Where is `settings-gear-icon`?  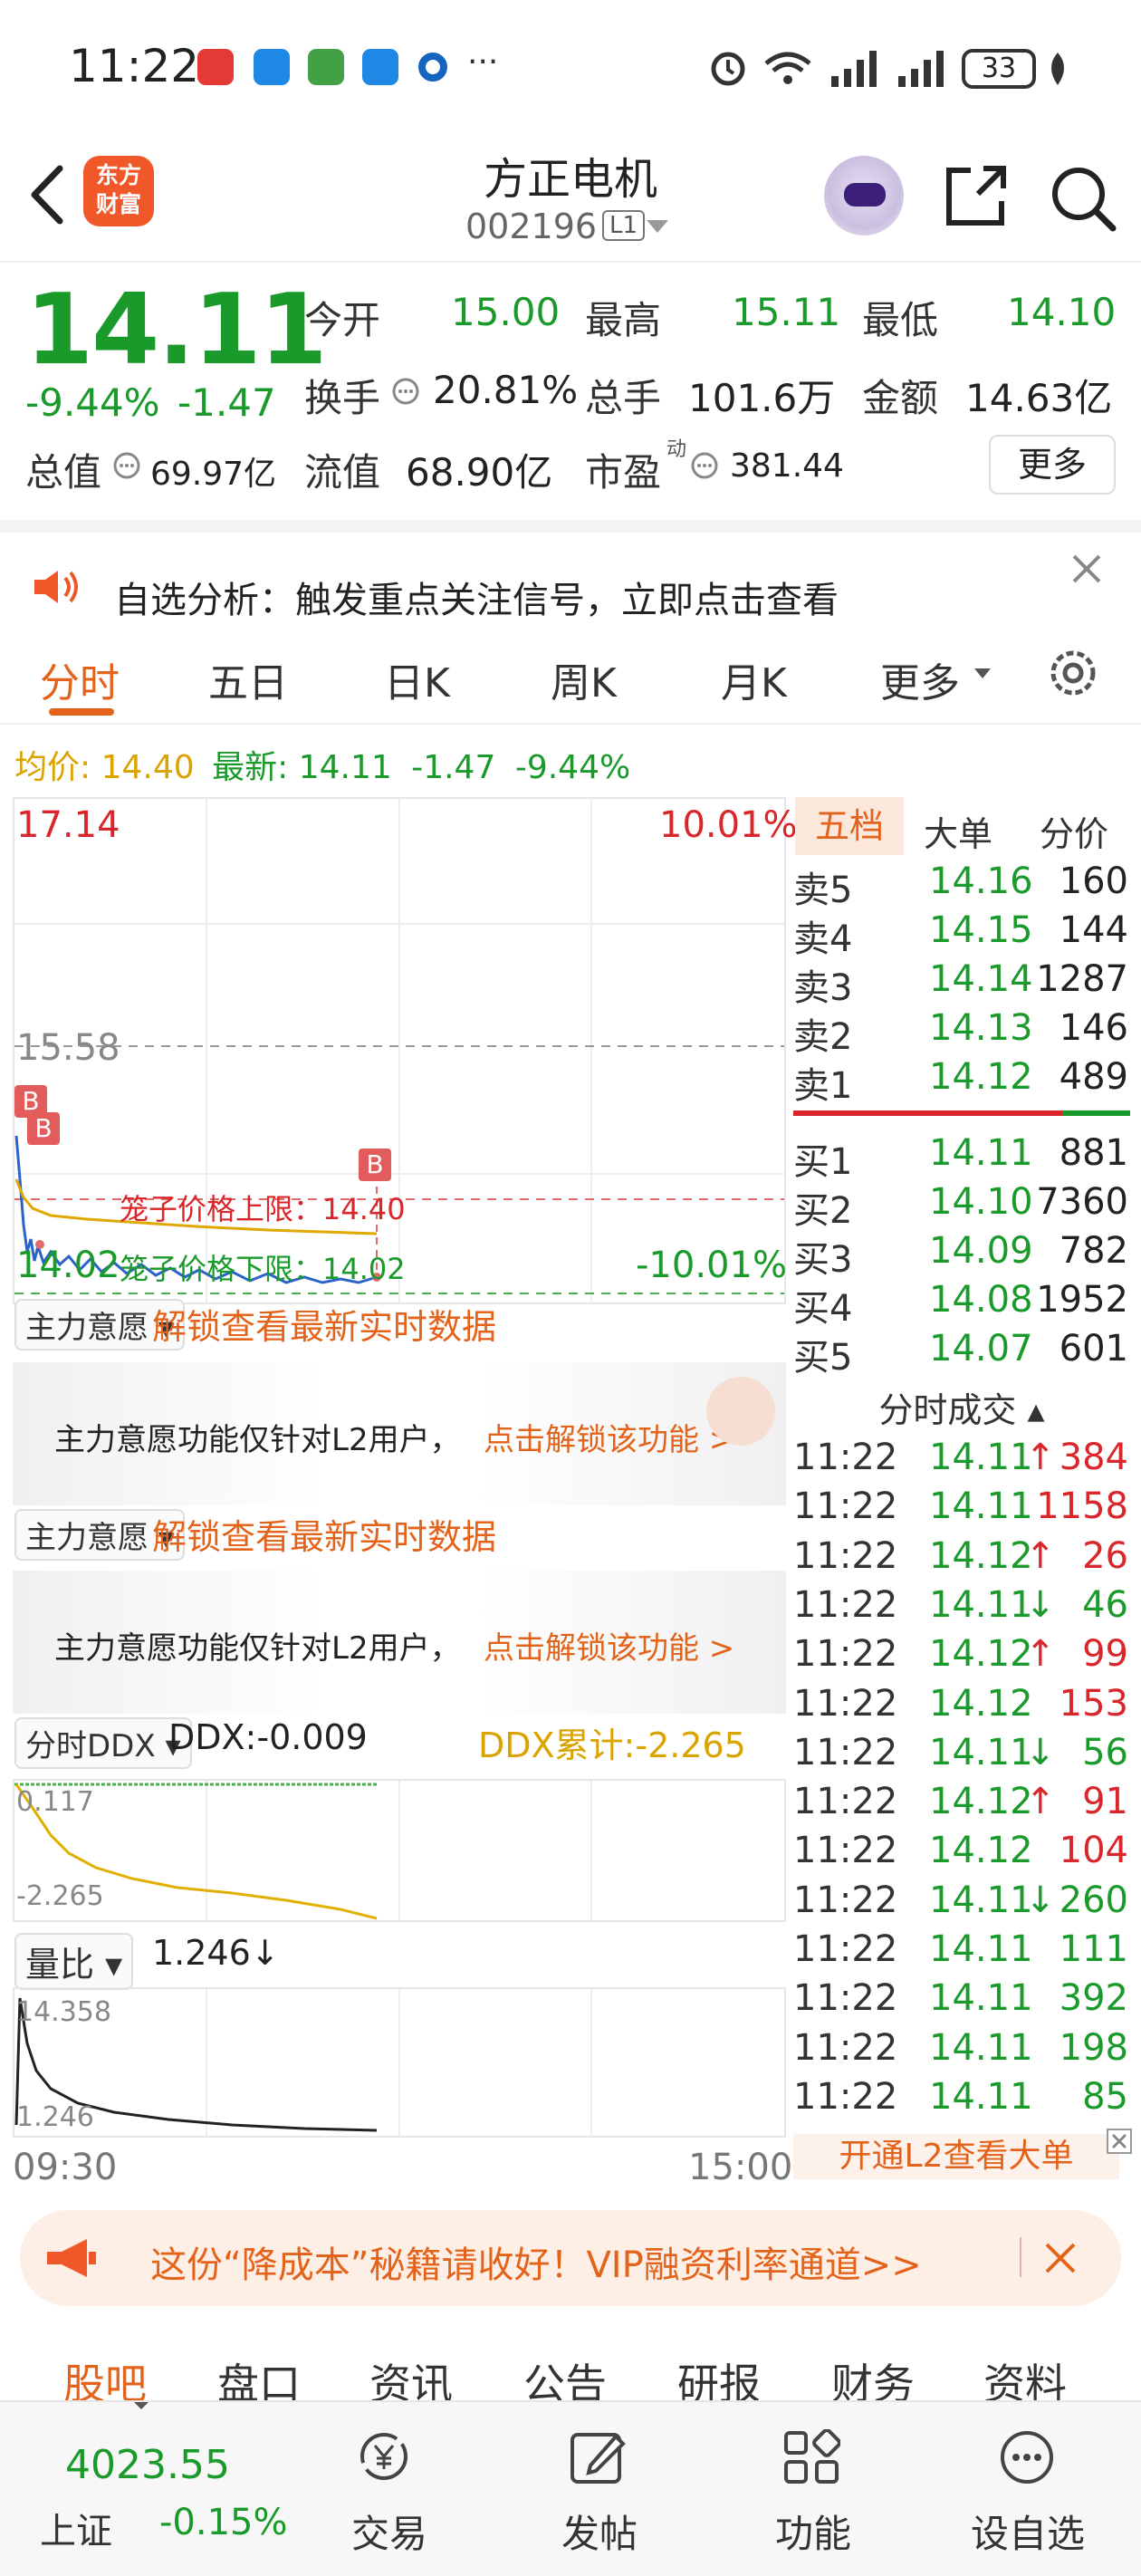
settings-gear-icon is located at coordinates (1073, 673).